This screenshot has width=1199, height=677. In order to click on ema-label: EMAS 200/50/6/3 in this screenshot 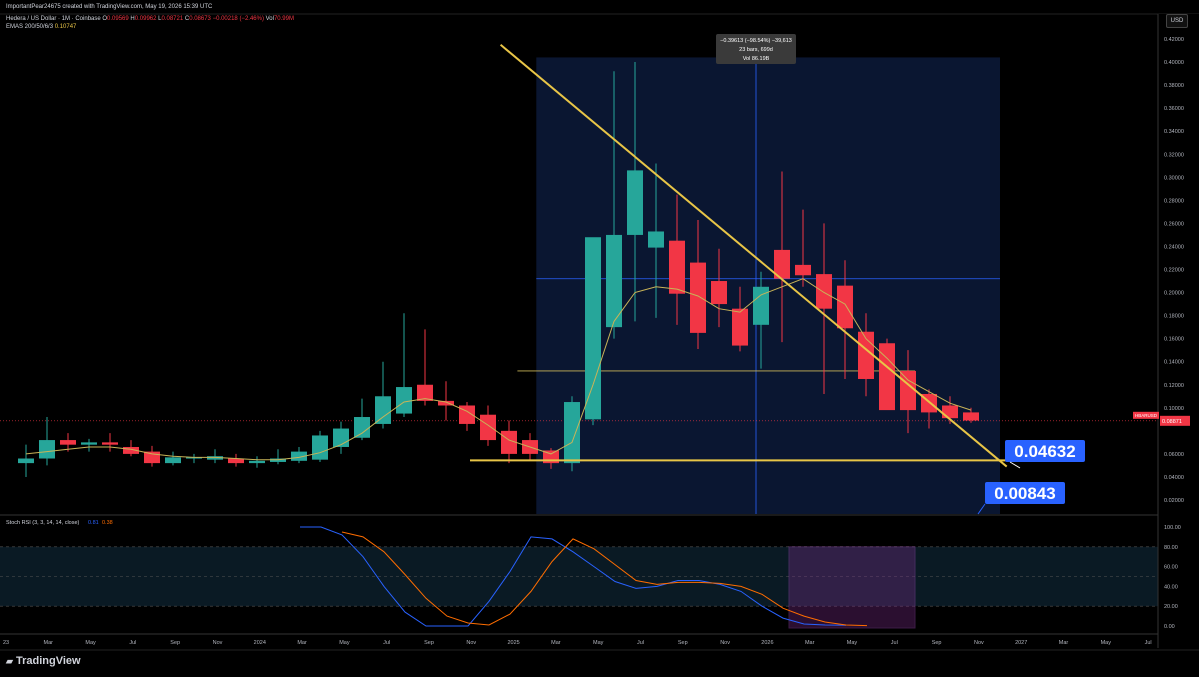, I will do `click(30, 27)`.